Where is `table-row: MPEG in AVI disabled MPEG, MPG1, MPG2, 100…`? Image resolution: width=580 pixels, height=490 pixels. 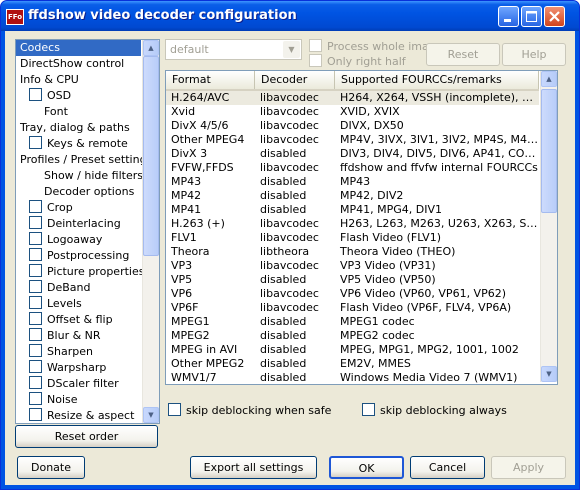
table-row: MPEG in AVI disabled MPEG, MPG1, MPG2, 100… is located at coordinates (352, 350).